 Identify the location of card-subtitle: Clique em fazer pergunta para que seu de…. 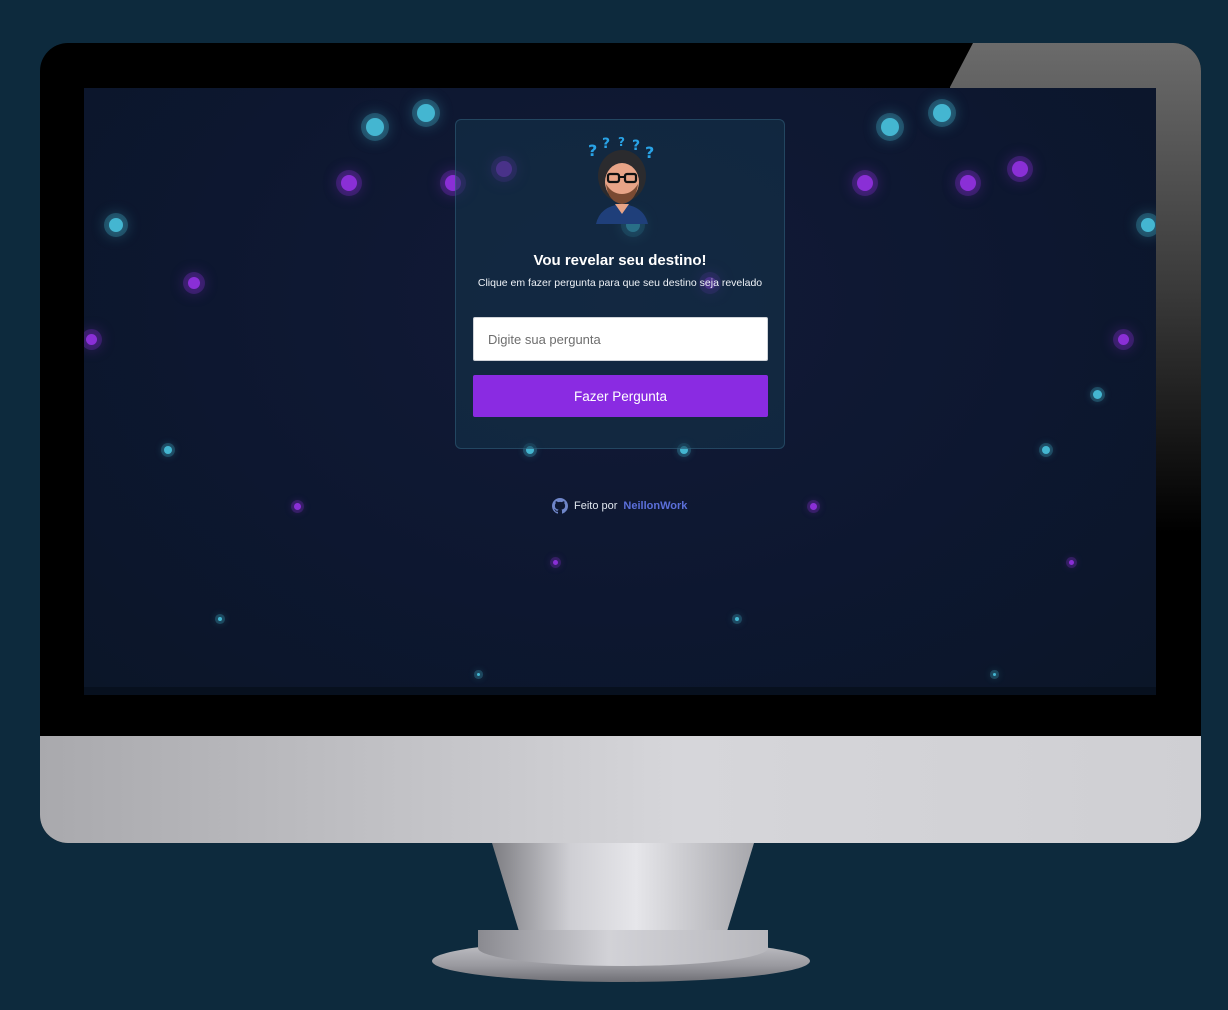
(620, 283).